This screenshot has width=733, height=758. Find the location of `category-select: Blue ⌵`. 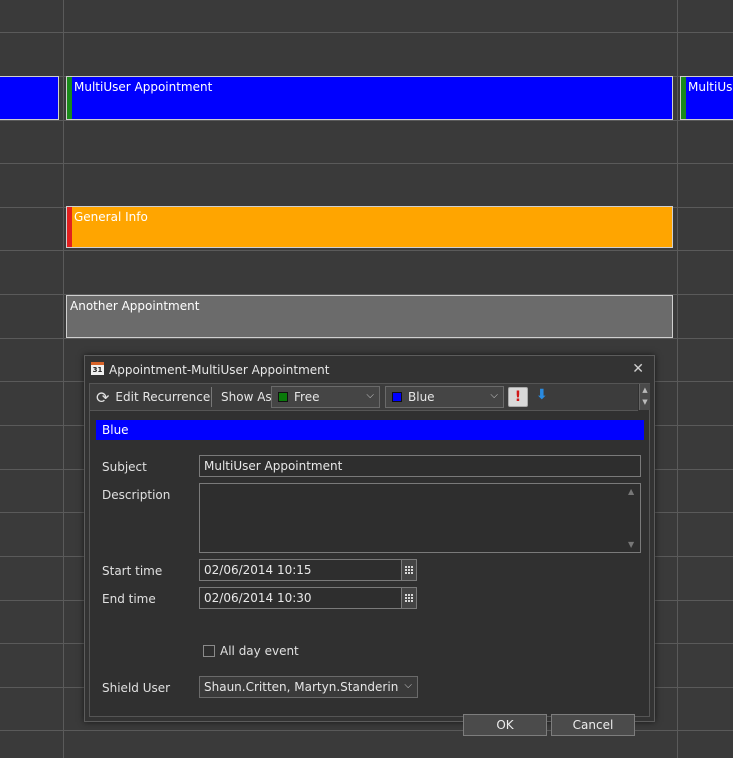

category-select: Blue ⌵ is located at coordinates (444, 397).